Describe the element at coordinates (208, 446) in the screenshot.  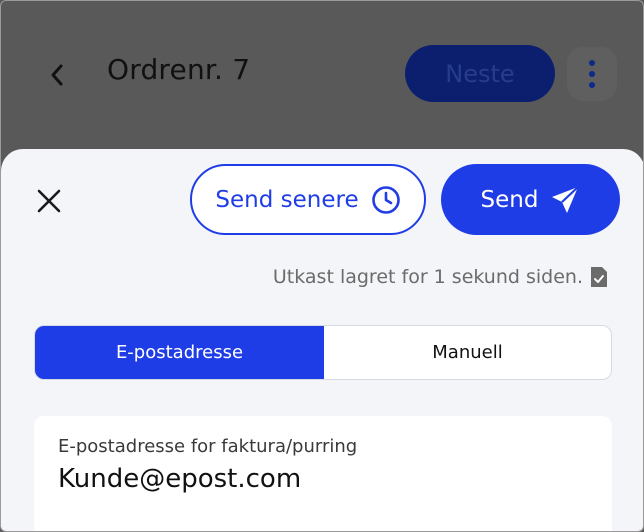
I see `email-field-label: E-postadresse for faktura/purring` at that location.